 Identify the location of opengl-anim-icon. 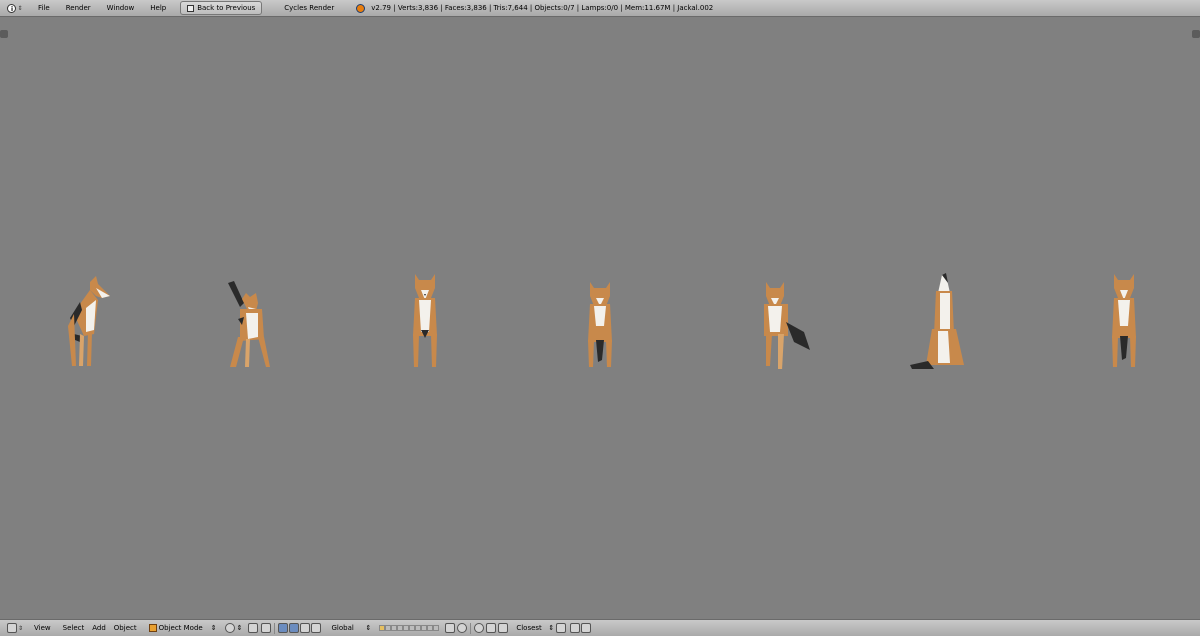
(586, 628).